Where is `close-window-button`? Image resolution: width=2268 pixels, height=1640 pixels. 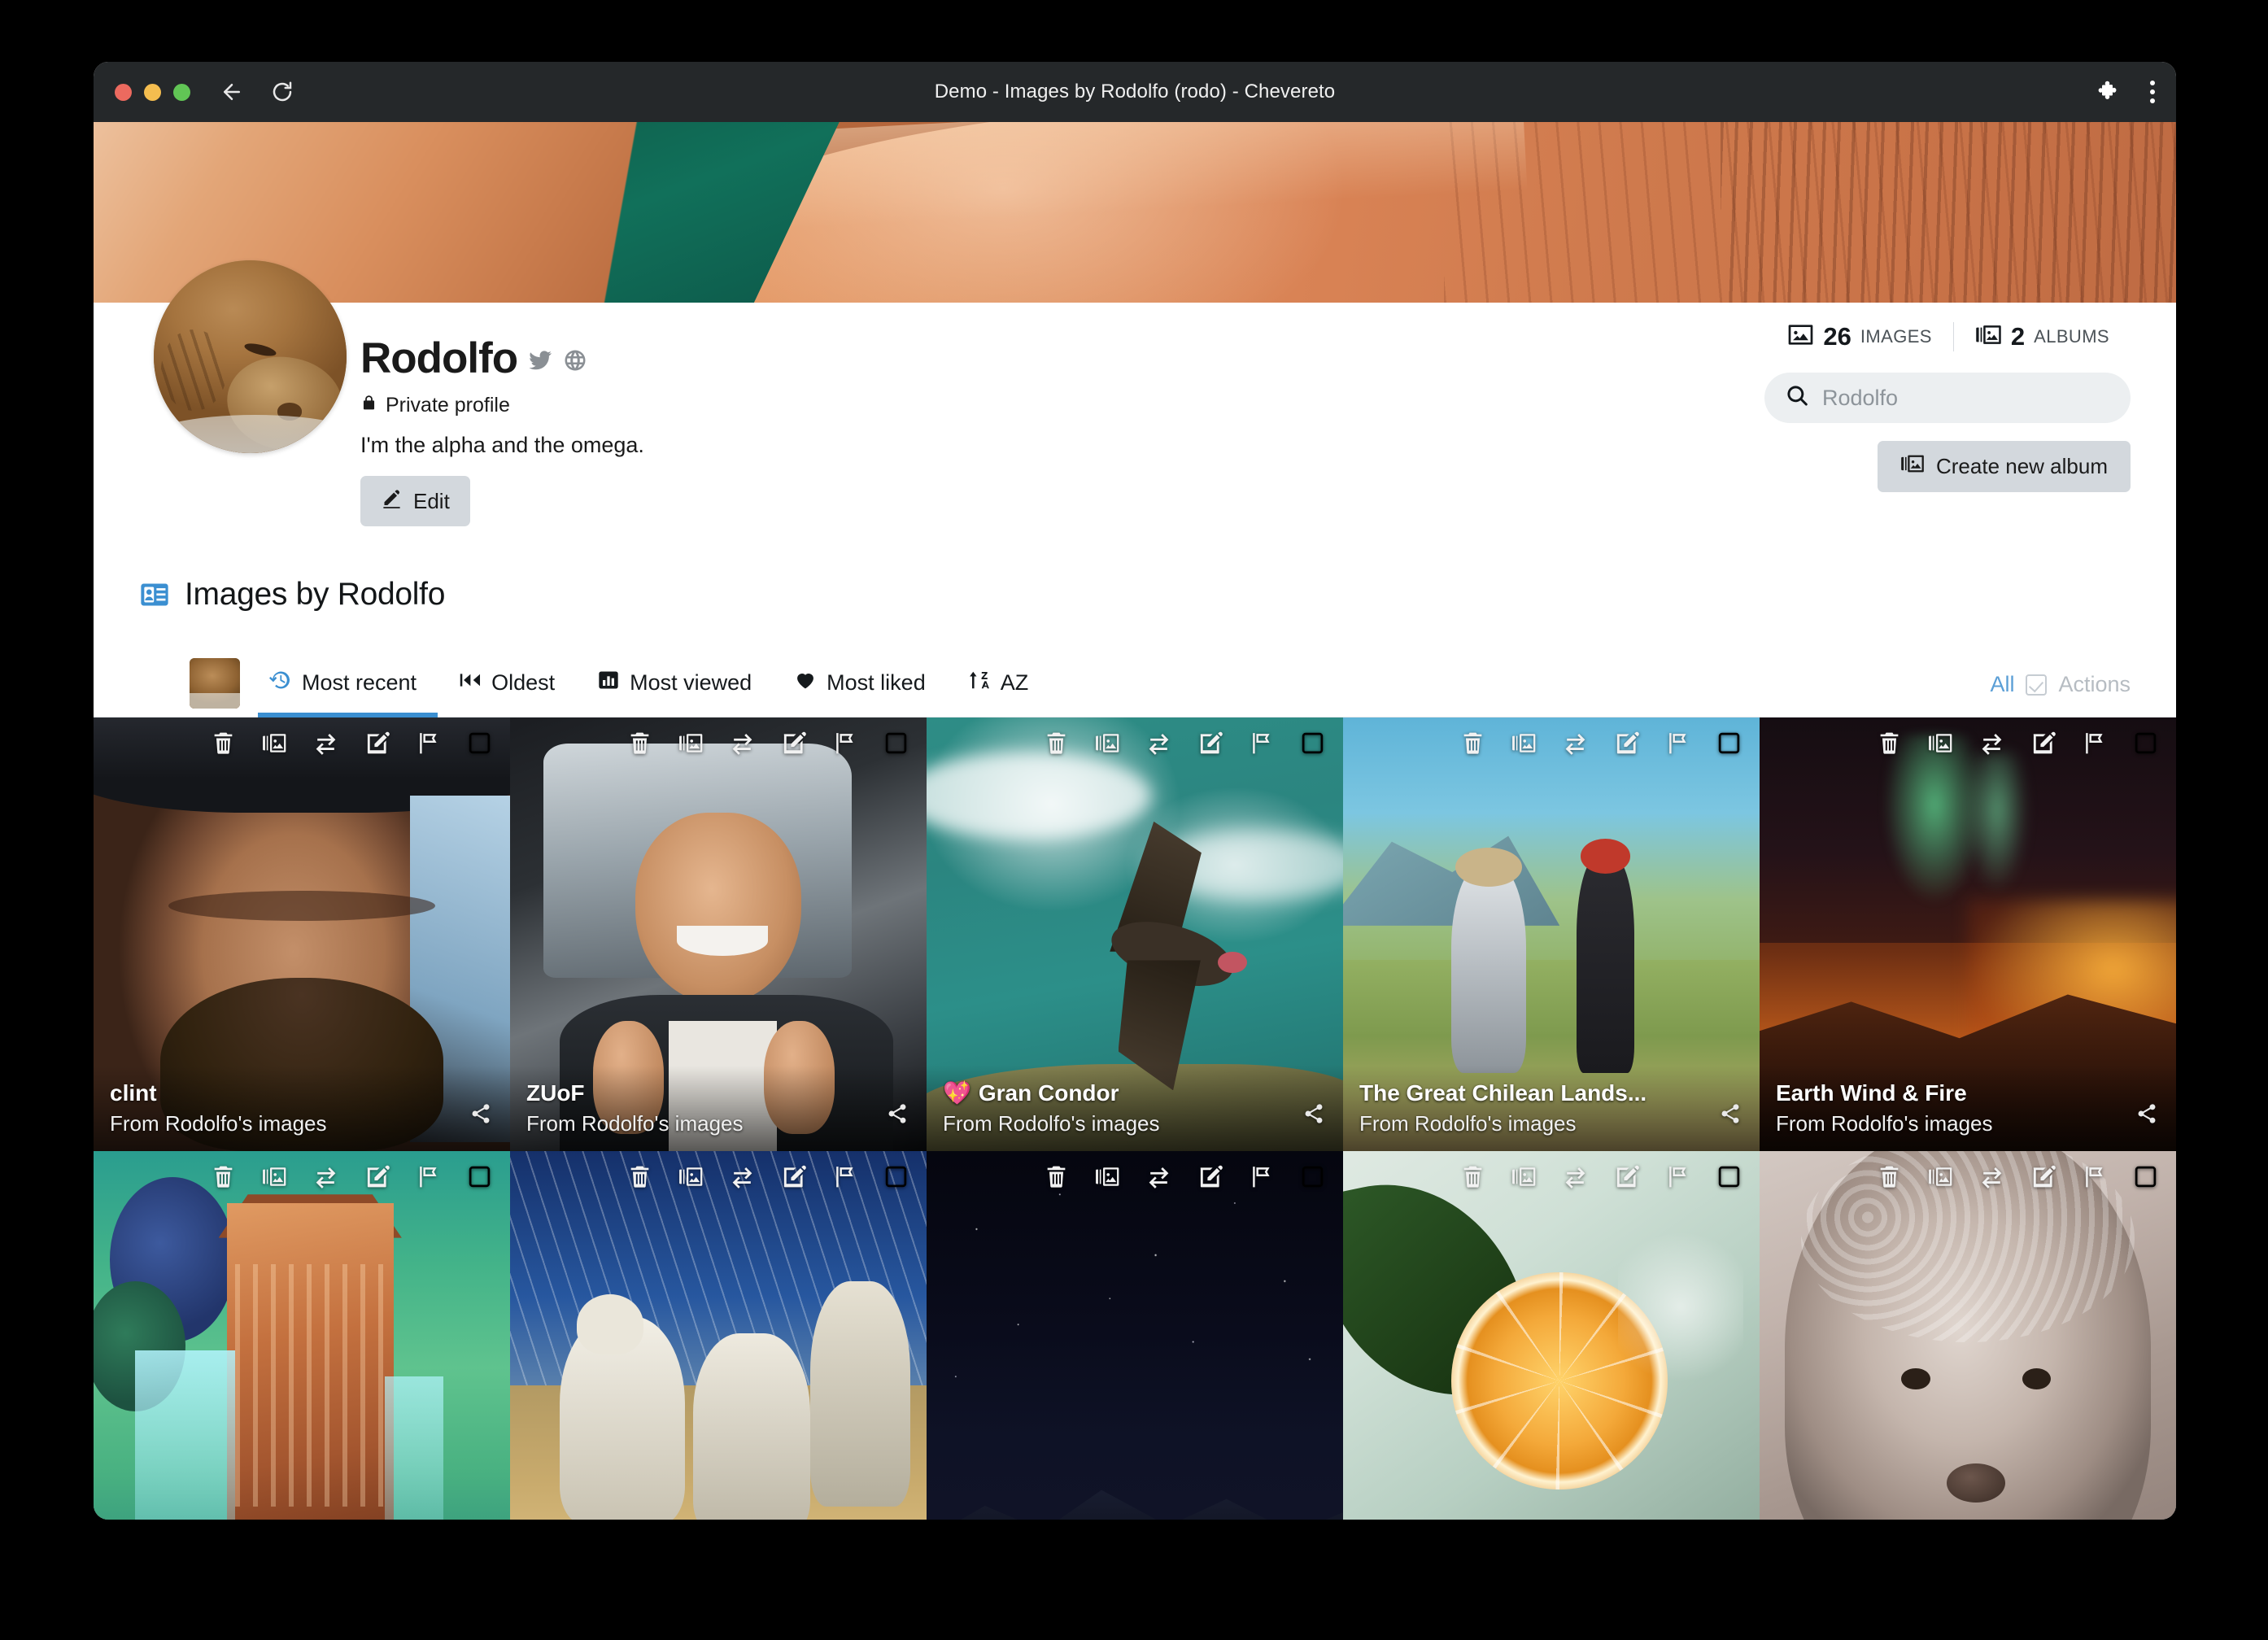
close-window-button is located at coordinates (124, 92).